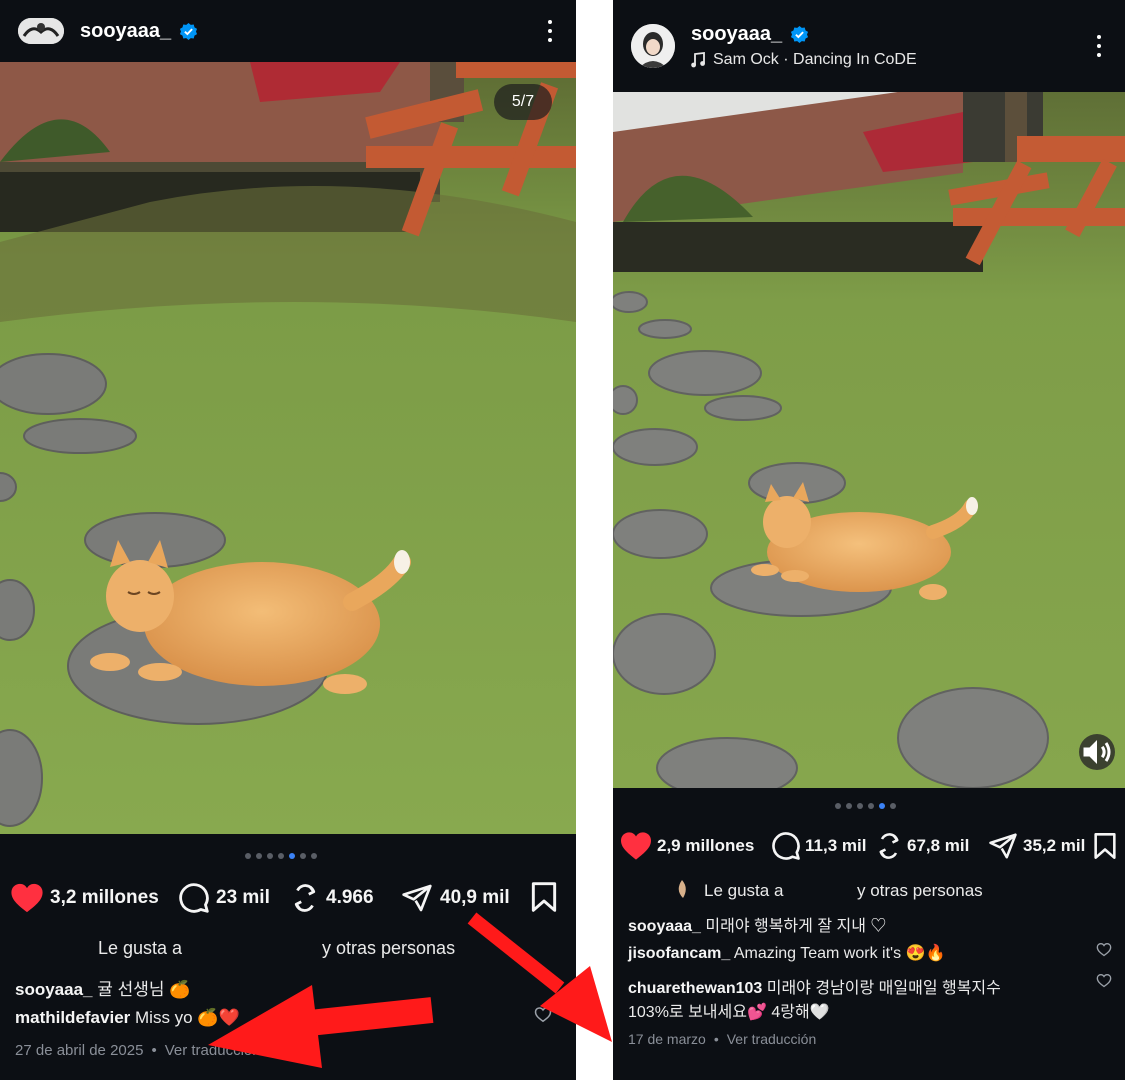 The image size is (1125, 1080). I want to click on caption: sooyaaa_ 미래야 행복하게 잘 지내 ♡, so click(757, 924).